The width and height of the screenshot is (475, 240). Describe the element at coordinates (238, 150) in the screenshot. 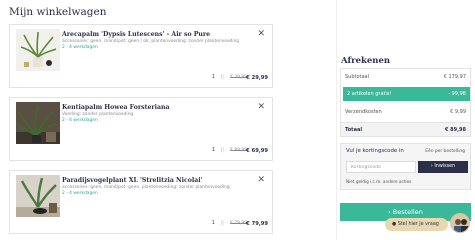

I see `old-price: € 89,99` at that location.